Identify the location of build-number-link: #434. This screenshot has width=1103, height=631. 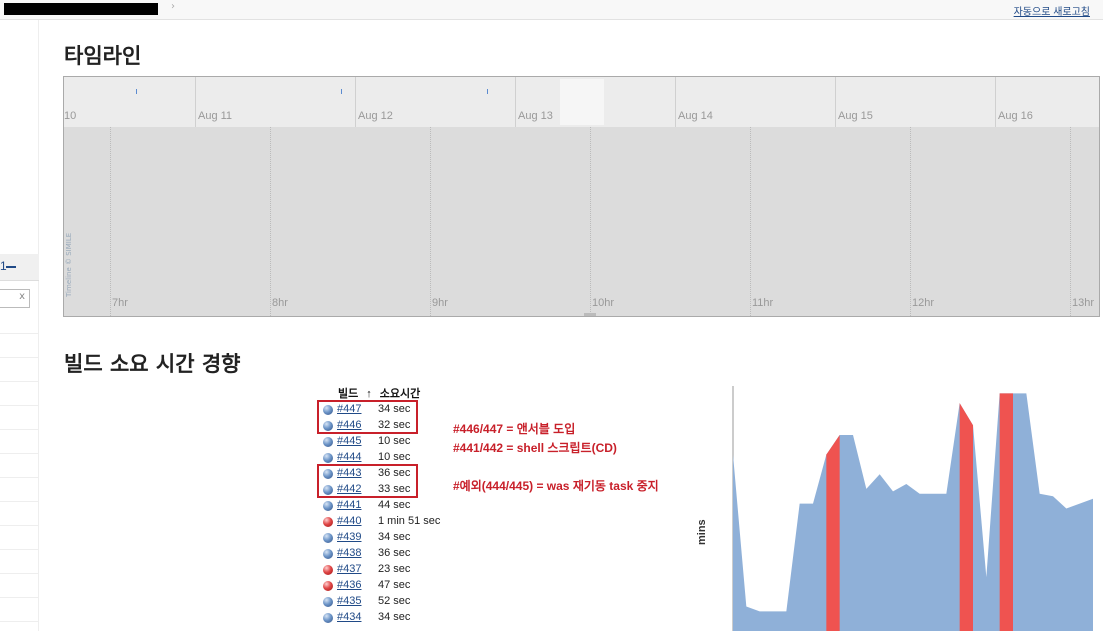
(349, 617).